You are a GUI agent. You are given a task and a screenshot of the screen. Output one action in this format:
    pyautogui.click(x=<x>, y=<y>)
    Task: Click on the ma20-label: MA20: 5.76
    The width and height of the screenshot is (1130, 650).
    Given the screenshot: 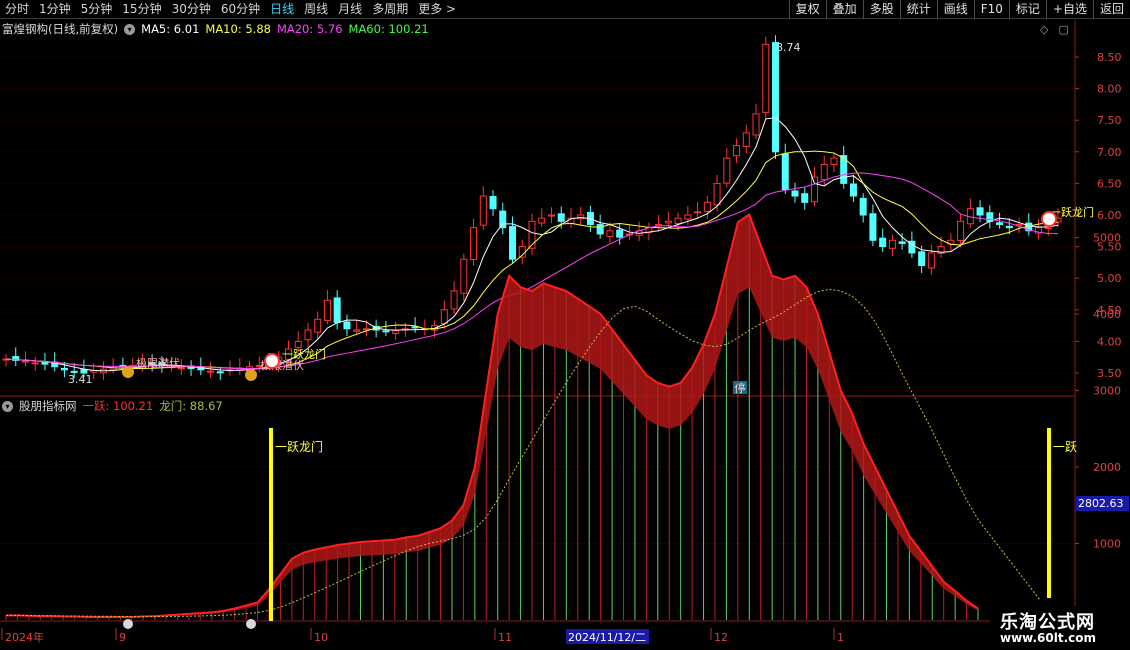 What is the action you would take?
    pyautogui.click(x=309, y=29)
    